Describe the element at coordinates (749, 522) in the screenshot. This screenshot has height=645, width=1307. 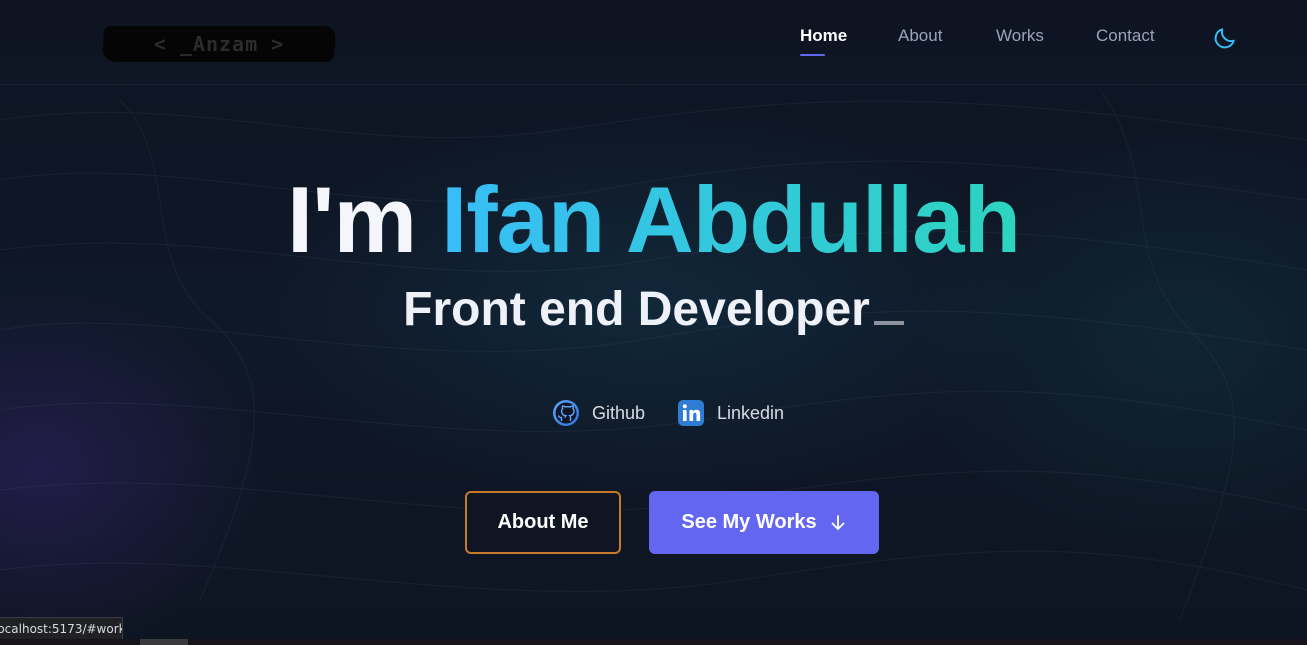
I see `see-my-works-label: See My Works` at that location.